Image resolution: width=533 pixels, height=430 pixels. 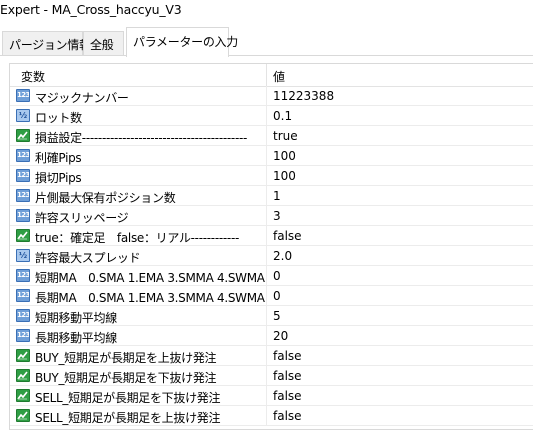 What do you see at coordinates (282, 256) in the screenshot?
I see `parameter-value: 2.0` at bounding box center [282, 256].